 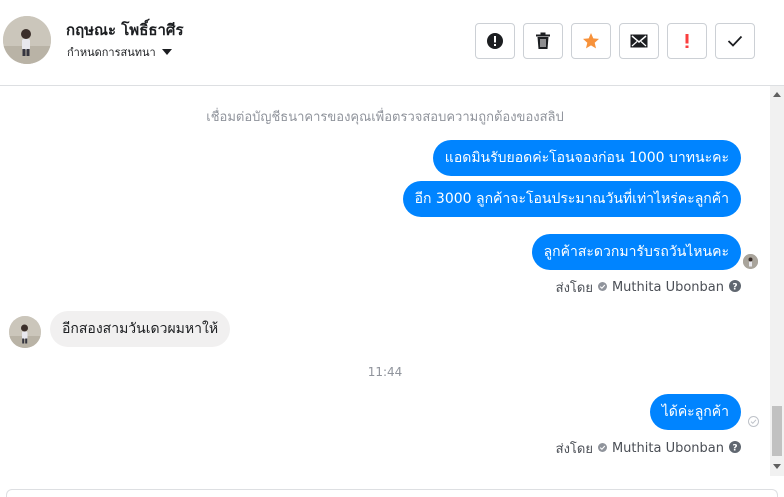 What do you see at coordinates (27, 40) in the screenshot?
I see `contact-avatar` at bounding box center [27, 40].